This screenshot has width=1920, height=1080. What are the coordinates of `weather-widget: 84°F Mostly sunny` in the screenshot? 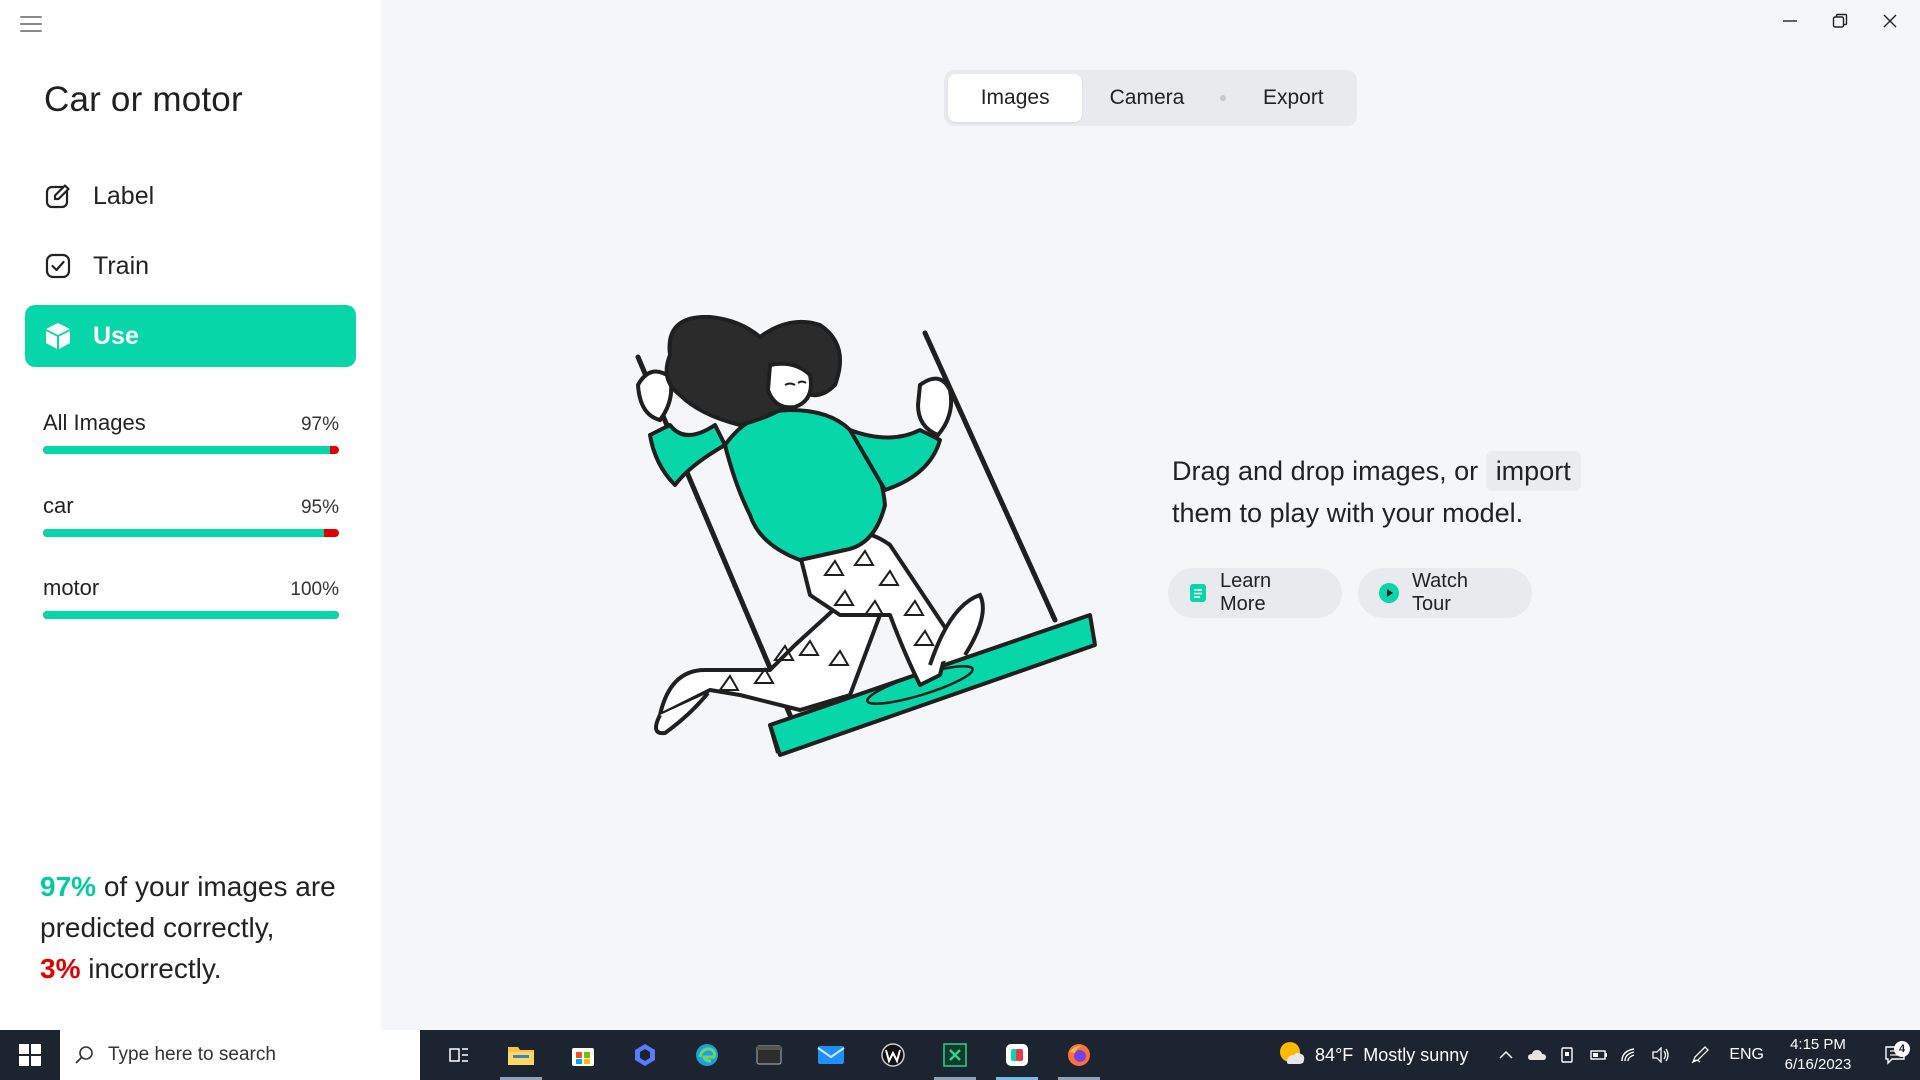 It's located at (1372, 1055).